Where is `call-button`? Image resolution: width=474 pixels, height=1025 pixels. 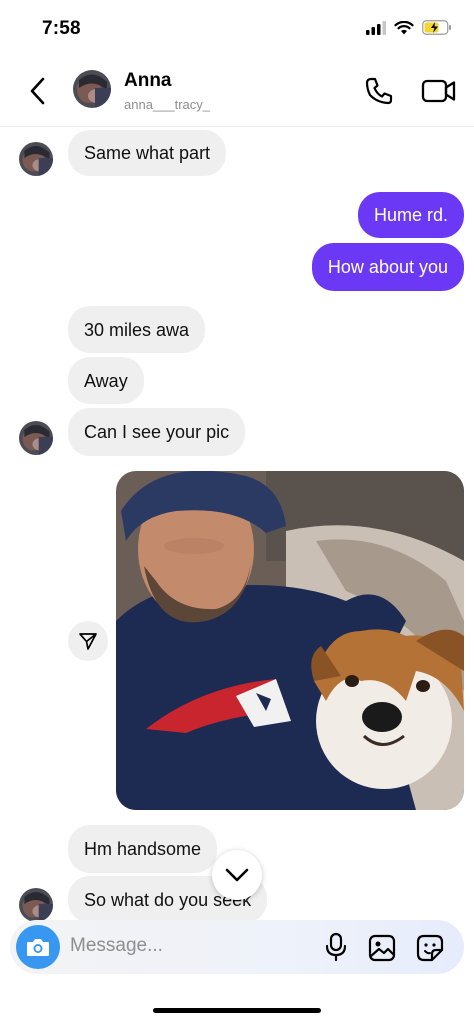
call-button is located at coordinates (379, 91).